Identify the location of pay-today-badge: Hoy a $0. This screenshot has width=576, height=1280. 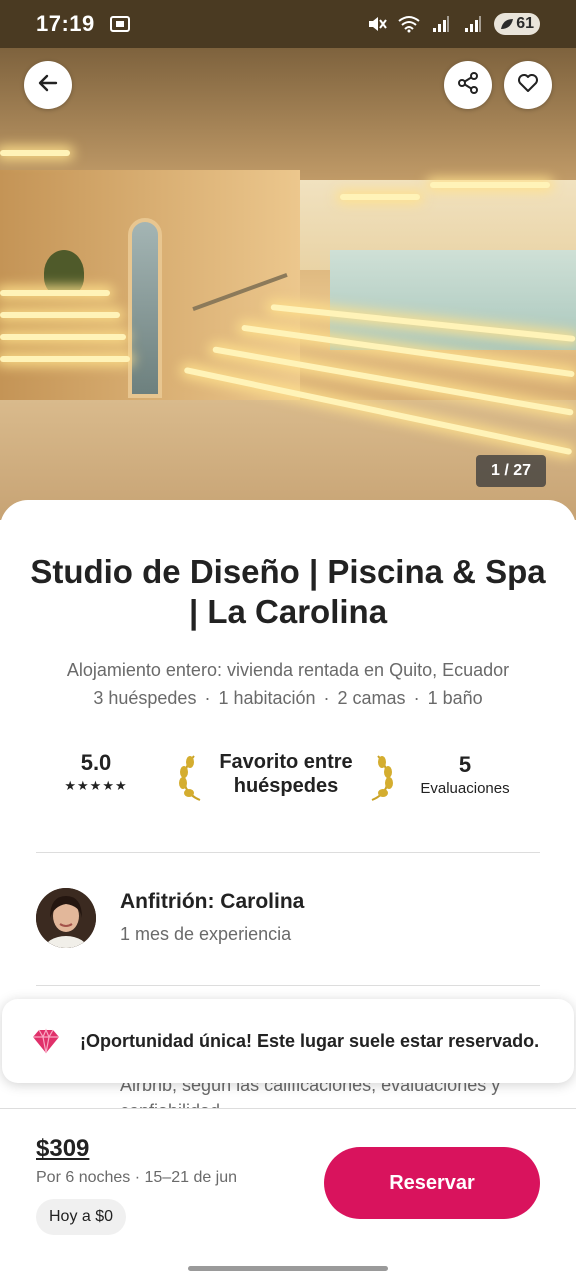
(81, 1217).